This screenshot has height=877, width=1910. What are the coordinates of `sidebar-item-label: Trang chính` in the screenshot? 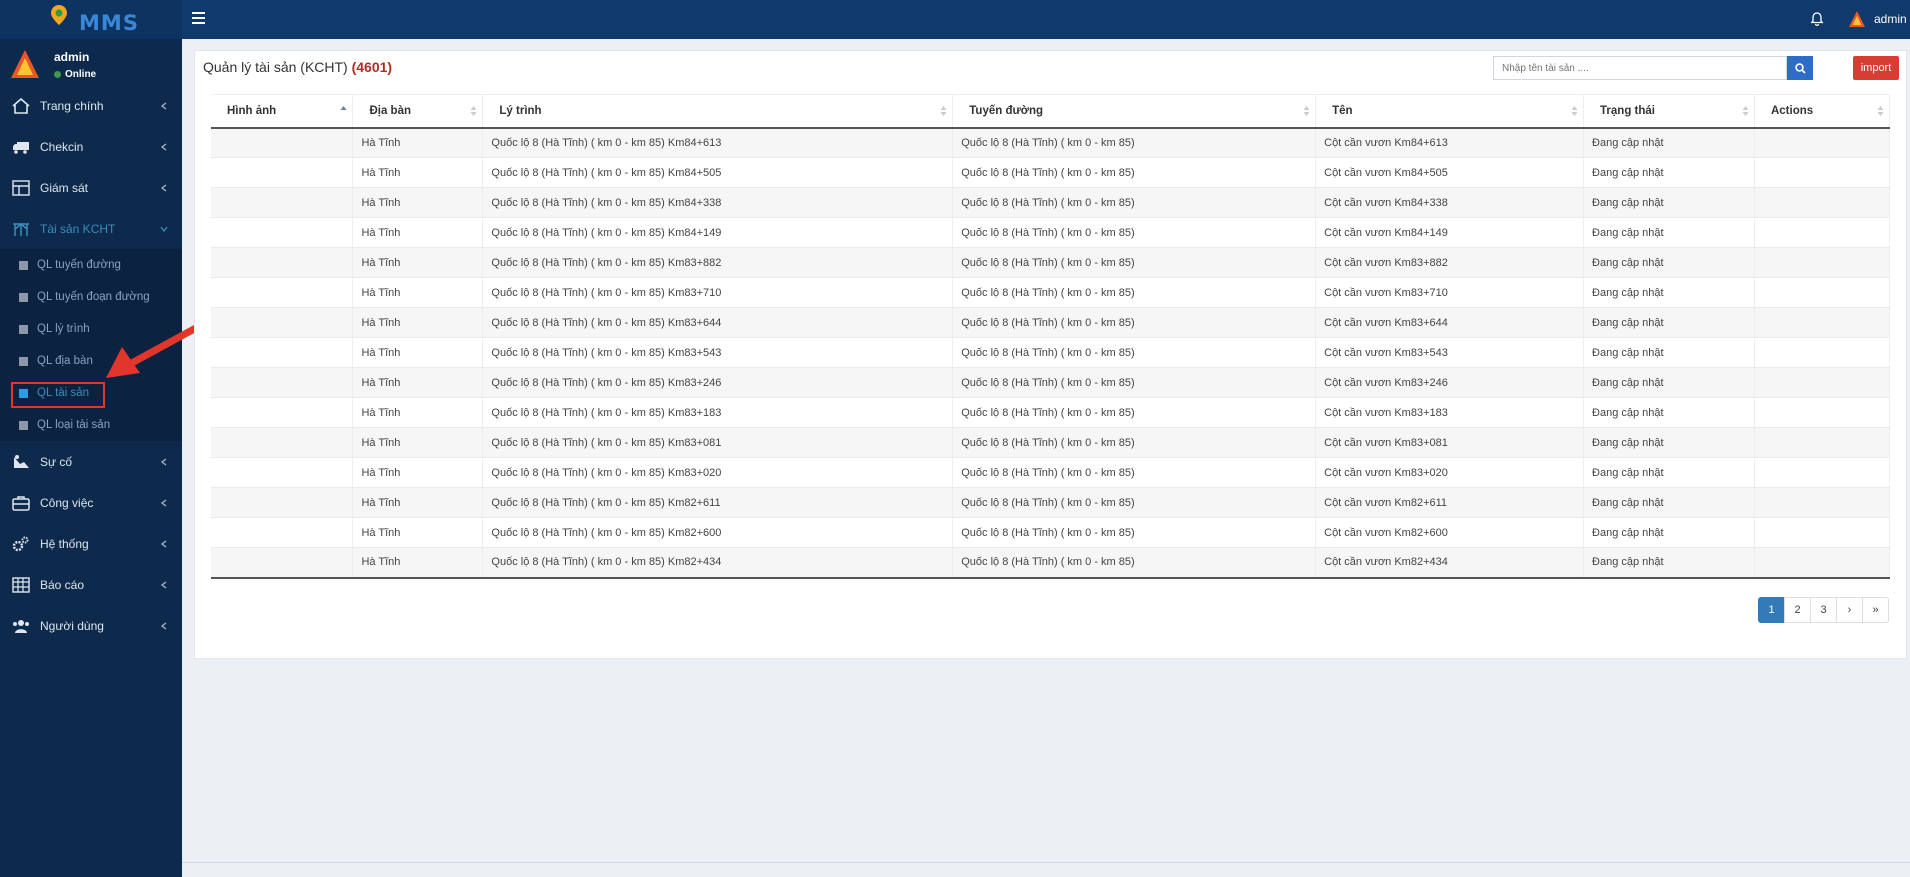 It's located at (72, 105).